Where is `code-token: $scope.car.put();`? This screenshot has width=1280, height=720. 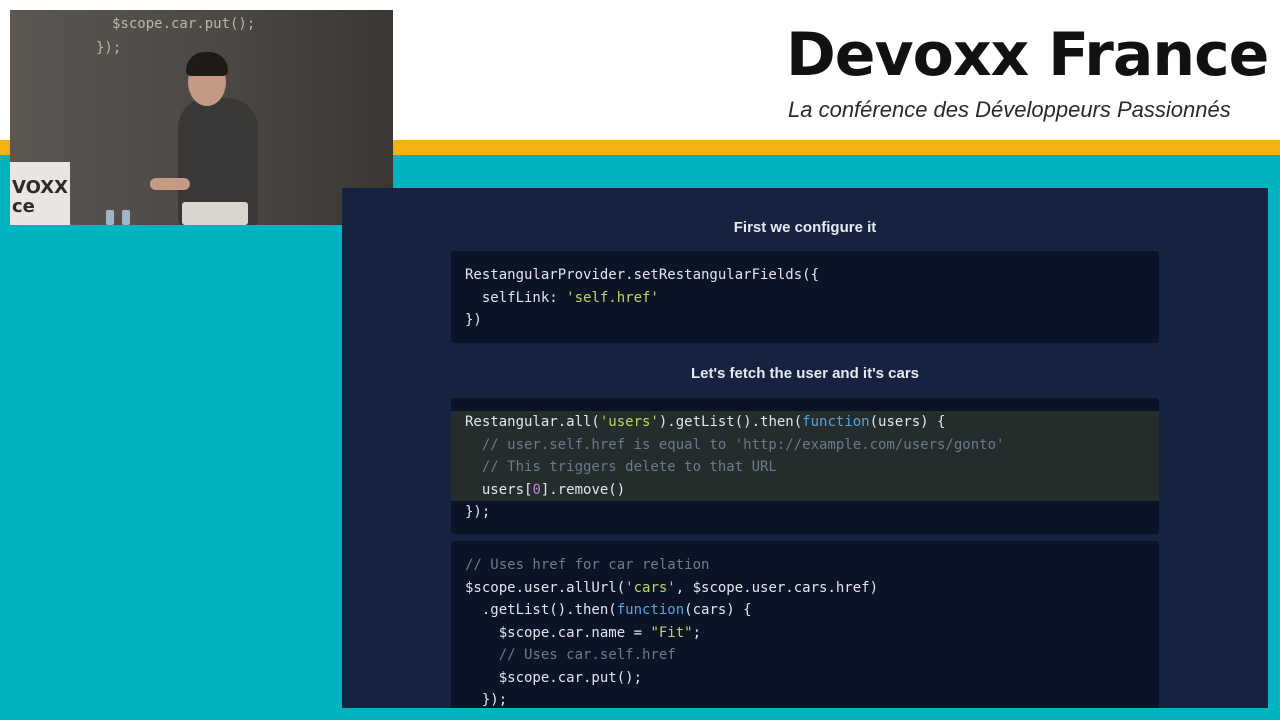
code-token: $scope.car.put(); is located at coordinates (554, 677).